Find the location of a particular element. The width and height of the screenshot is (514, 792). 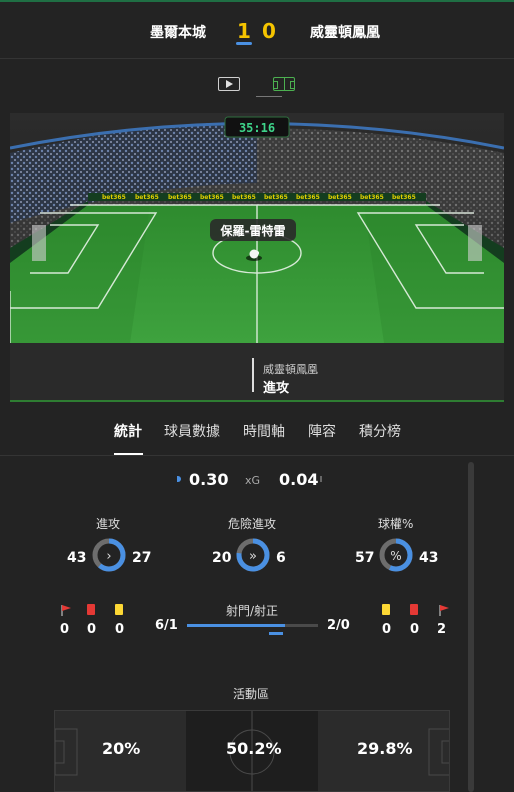

home-shots: 6/1 is located at coordinates (166, 625).